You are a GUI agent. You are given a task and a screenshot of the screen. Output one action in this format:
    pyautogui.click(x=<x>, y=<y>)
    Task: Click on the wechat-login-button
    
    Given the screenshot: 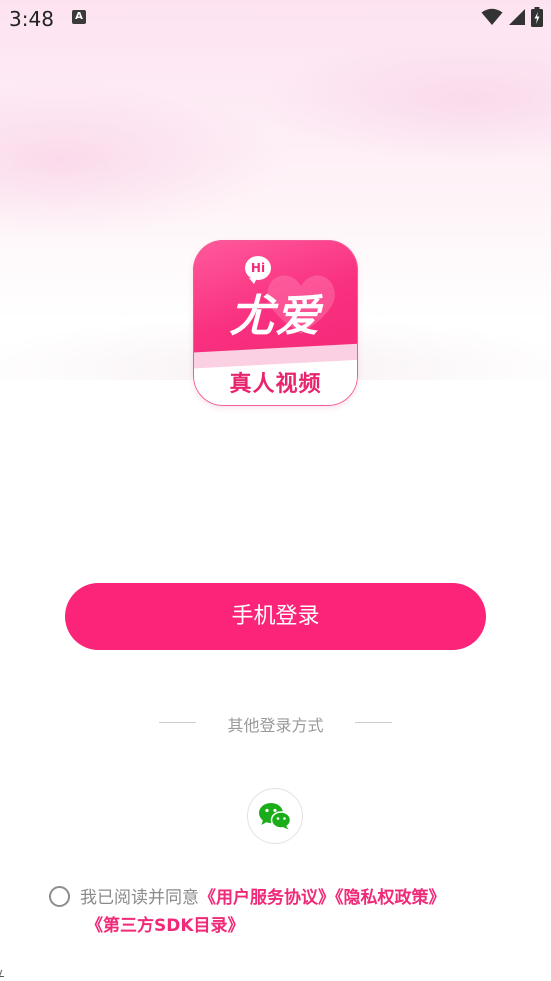 What is the action you would take?
    pyautogui.click(x=275, y=816)
    